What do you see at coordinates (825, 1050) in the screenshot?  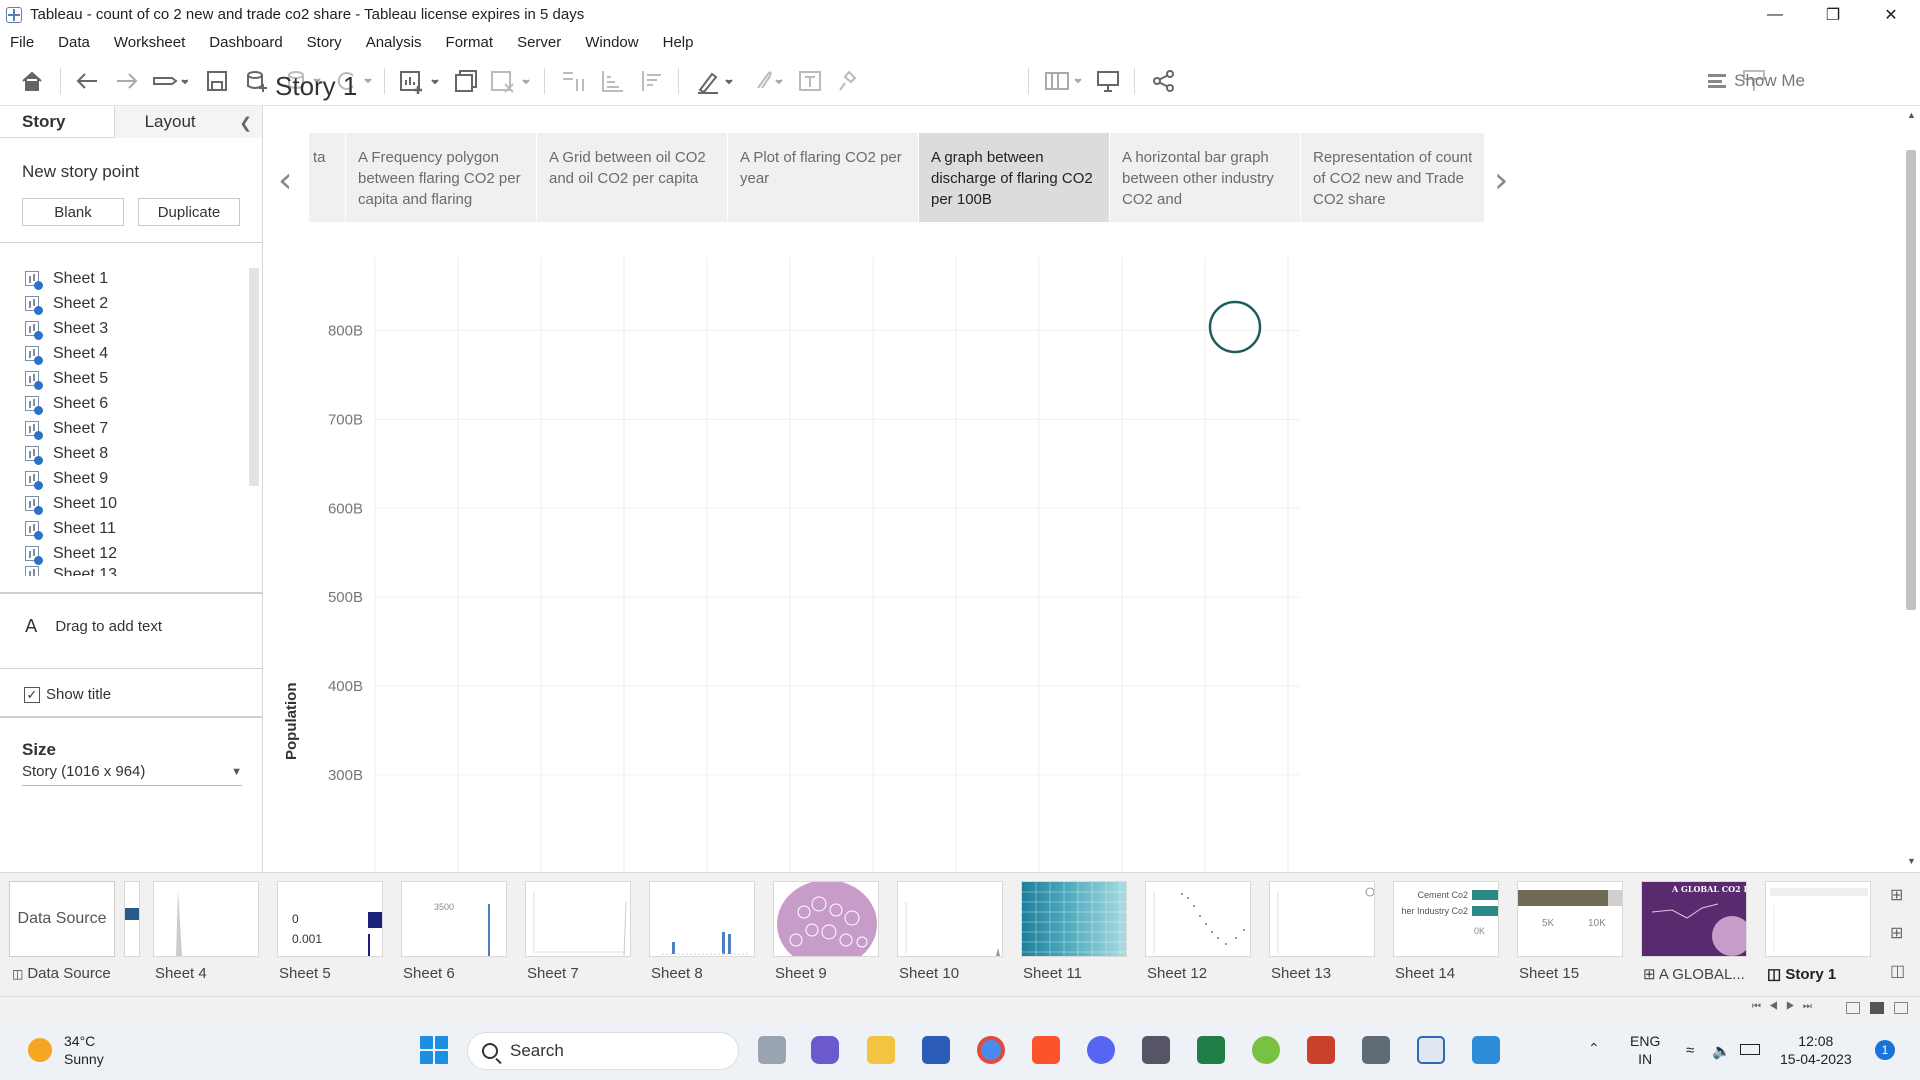 I see `teams-icon` at bounding box center [825, 1050].